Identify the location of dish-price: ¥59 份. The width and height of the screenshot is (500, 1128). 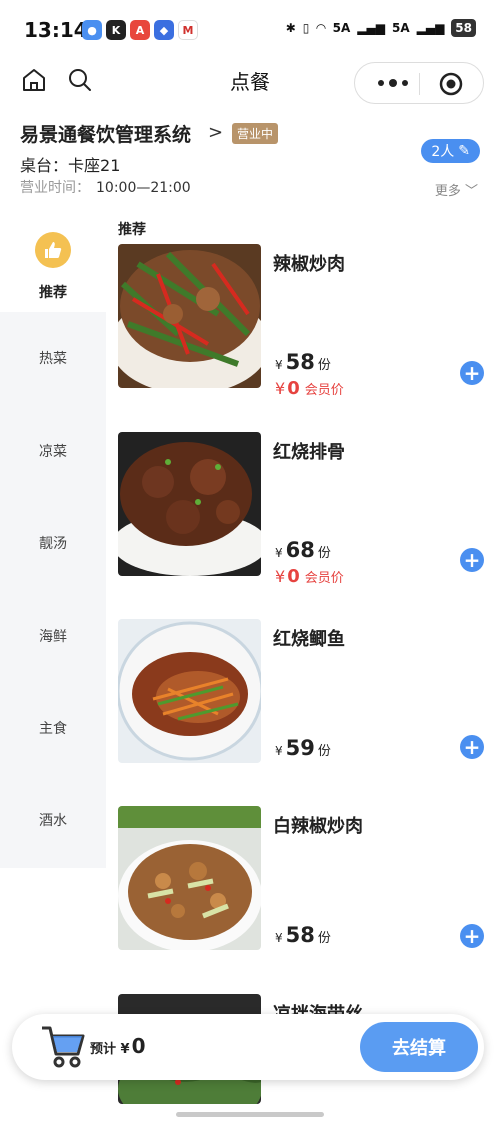
(303, 748).